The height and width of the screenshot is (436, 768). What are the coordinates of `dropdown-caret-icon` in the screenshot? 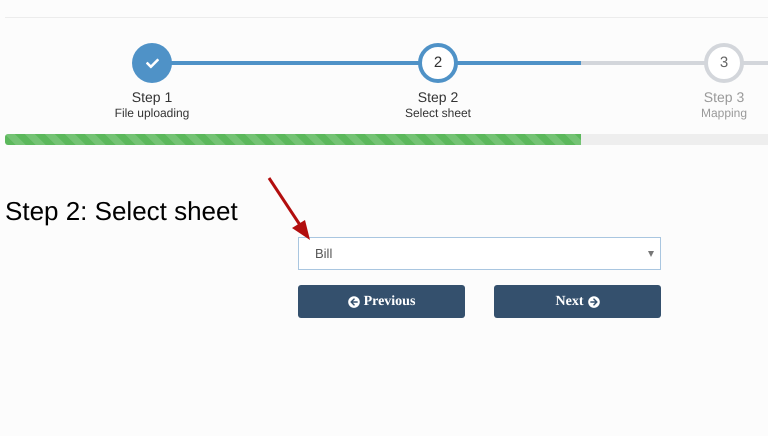 It's located at (651, 253).